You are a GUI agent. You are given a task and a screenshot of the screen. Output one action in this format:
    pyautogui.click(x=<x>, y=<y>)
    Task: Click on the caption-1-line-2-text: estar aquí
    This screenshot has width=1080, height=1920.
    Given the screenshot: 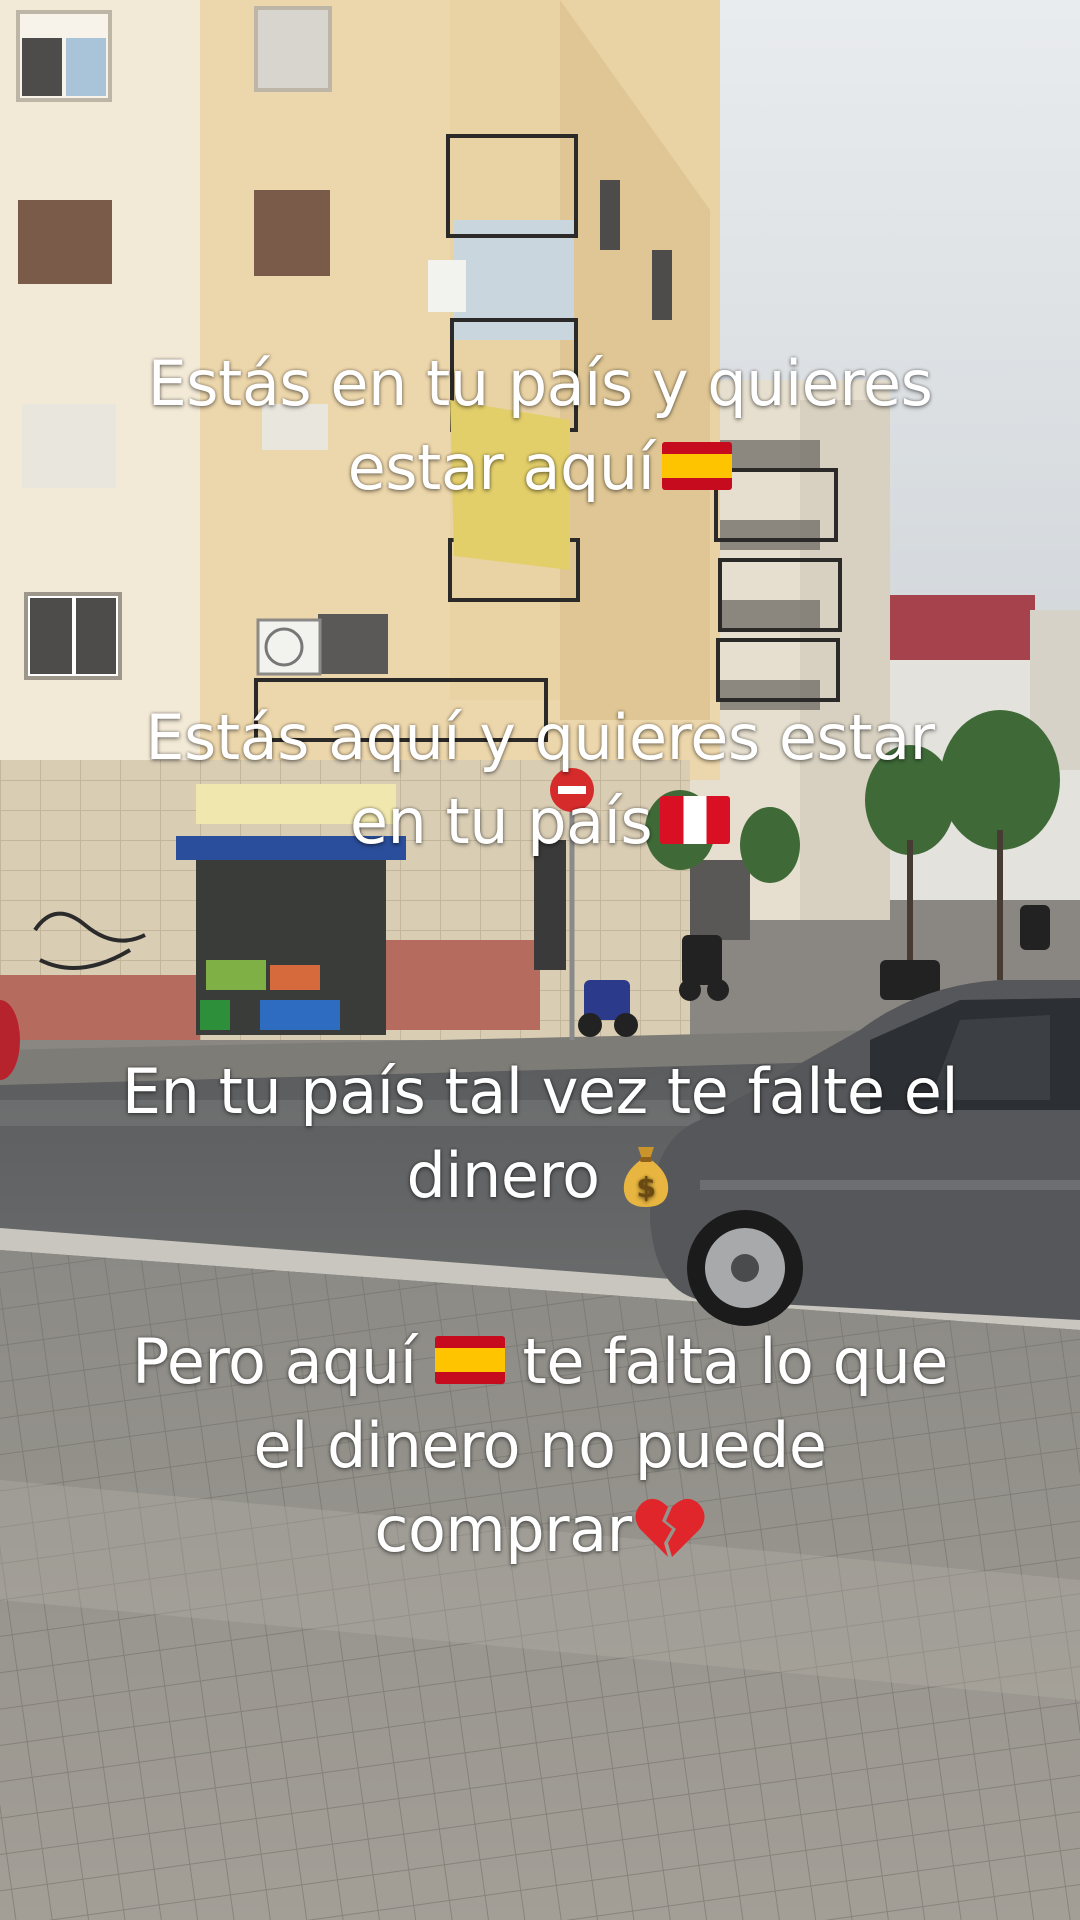 What is the action you would take?
    pyautogui.click(x=501, y=467)
    